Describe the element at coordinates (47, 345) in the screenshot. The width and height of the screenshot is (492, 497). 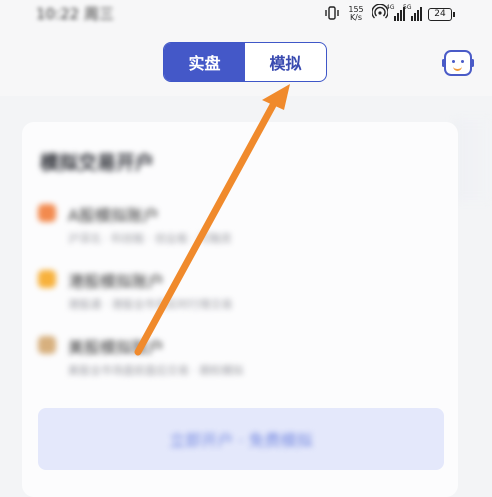
I see `us-share-icon` at that location.